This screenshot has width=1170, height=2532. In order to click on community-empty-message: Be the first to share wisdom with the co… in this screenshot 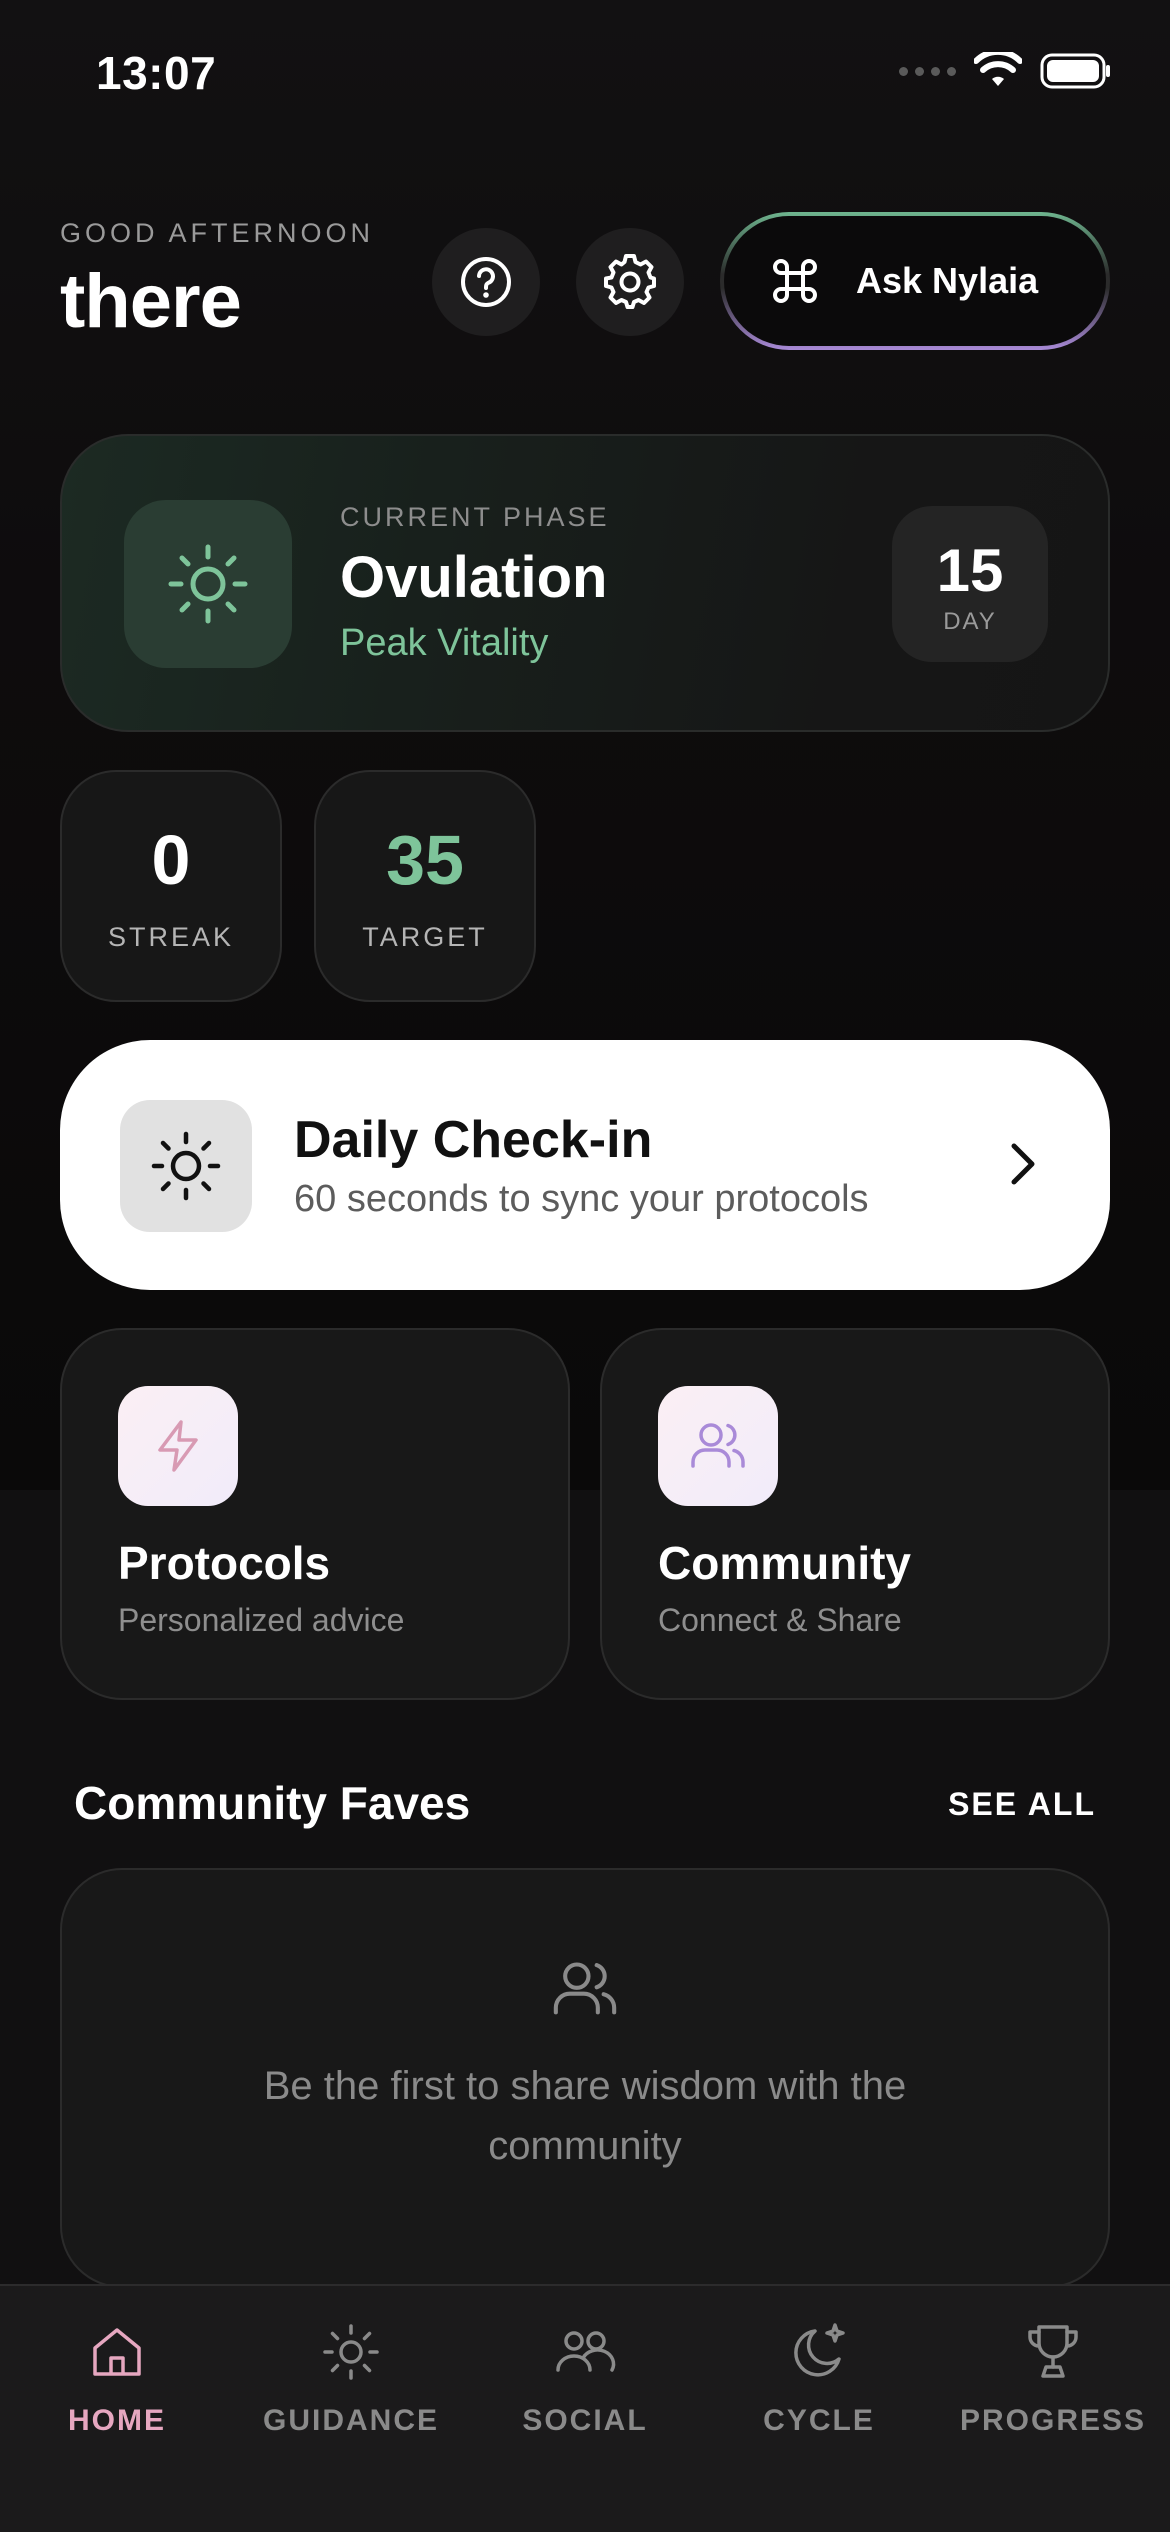, I will do `click(585, 2116)`.